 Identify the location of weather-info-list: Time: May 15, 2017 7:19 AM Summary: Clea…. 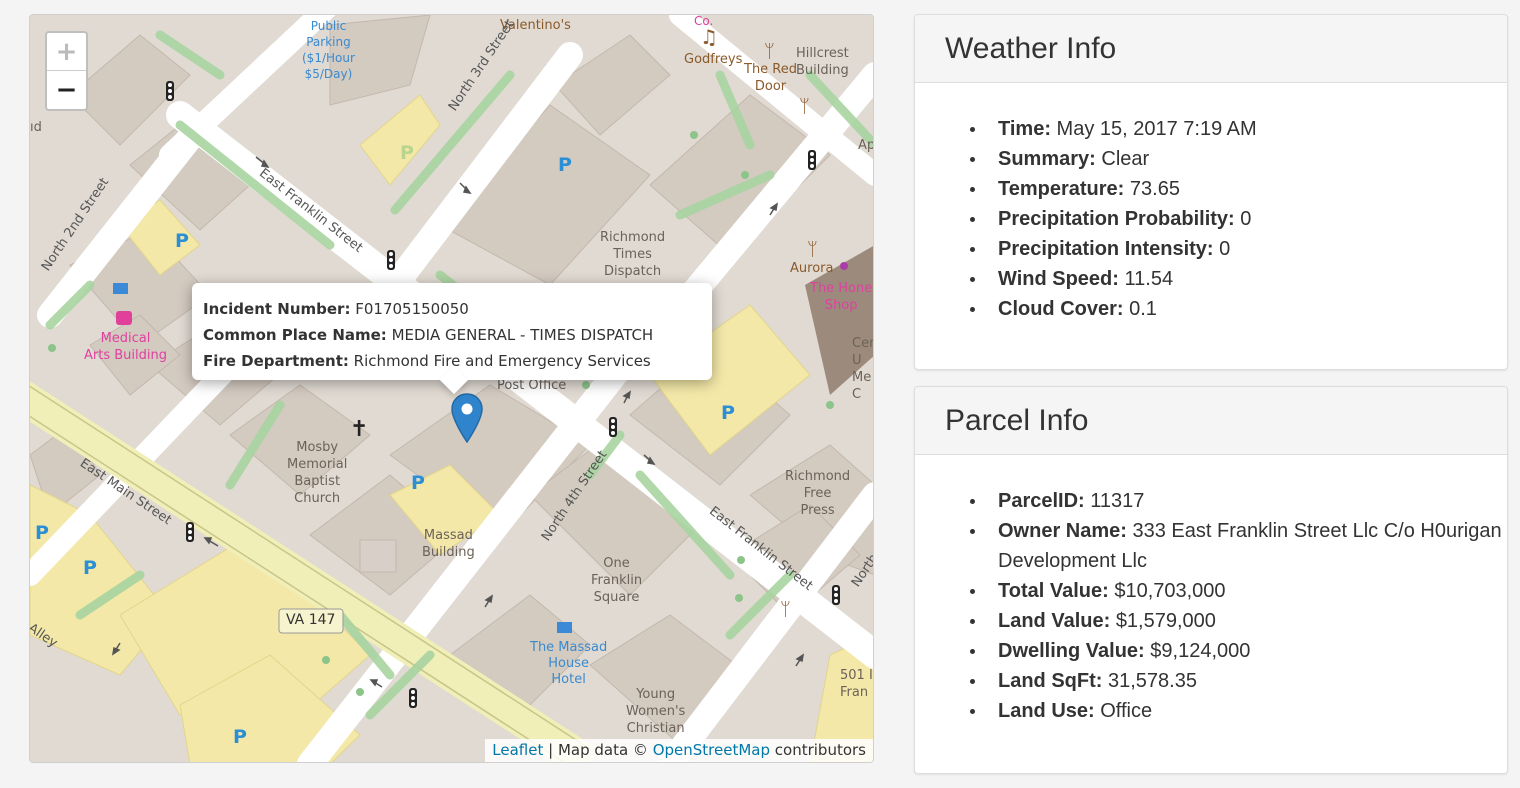
(1211, 203).